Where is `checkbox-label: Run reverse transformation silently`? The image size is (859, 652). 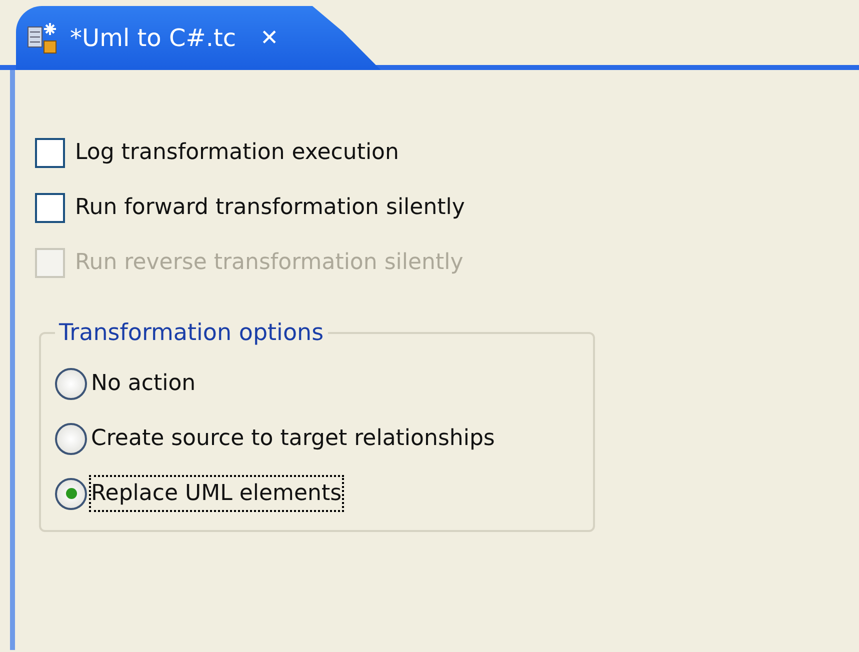
checkbox-label: Run reverse transformation silently is located at coordinates (269, 263).